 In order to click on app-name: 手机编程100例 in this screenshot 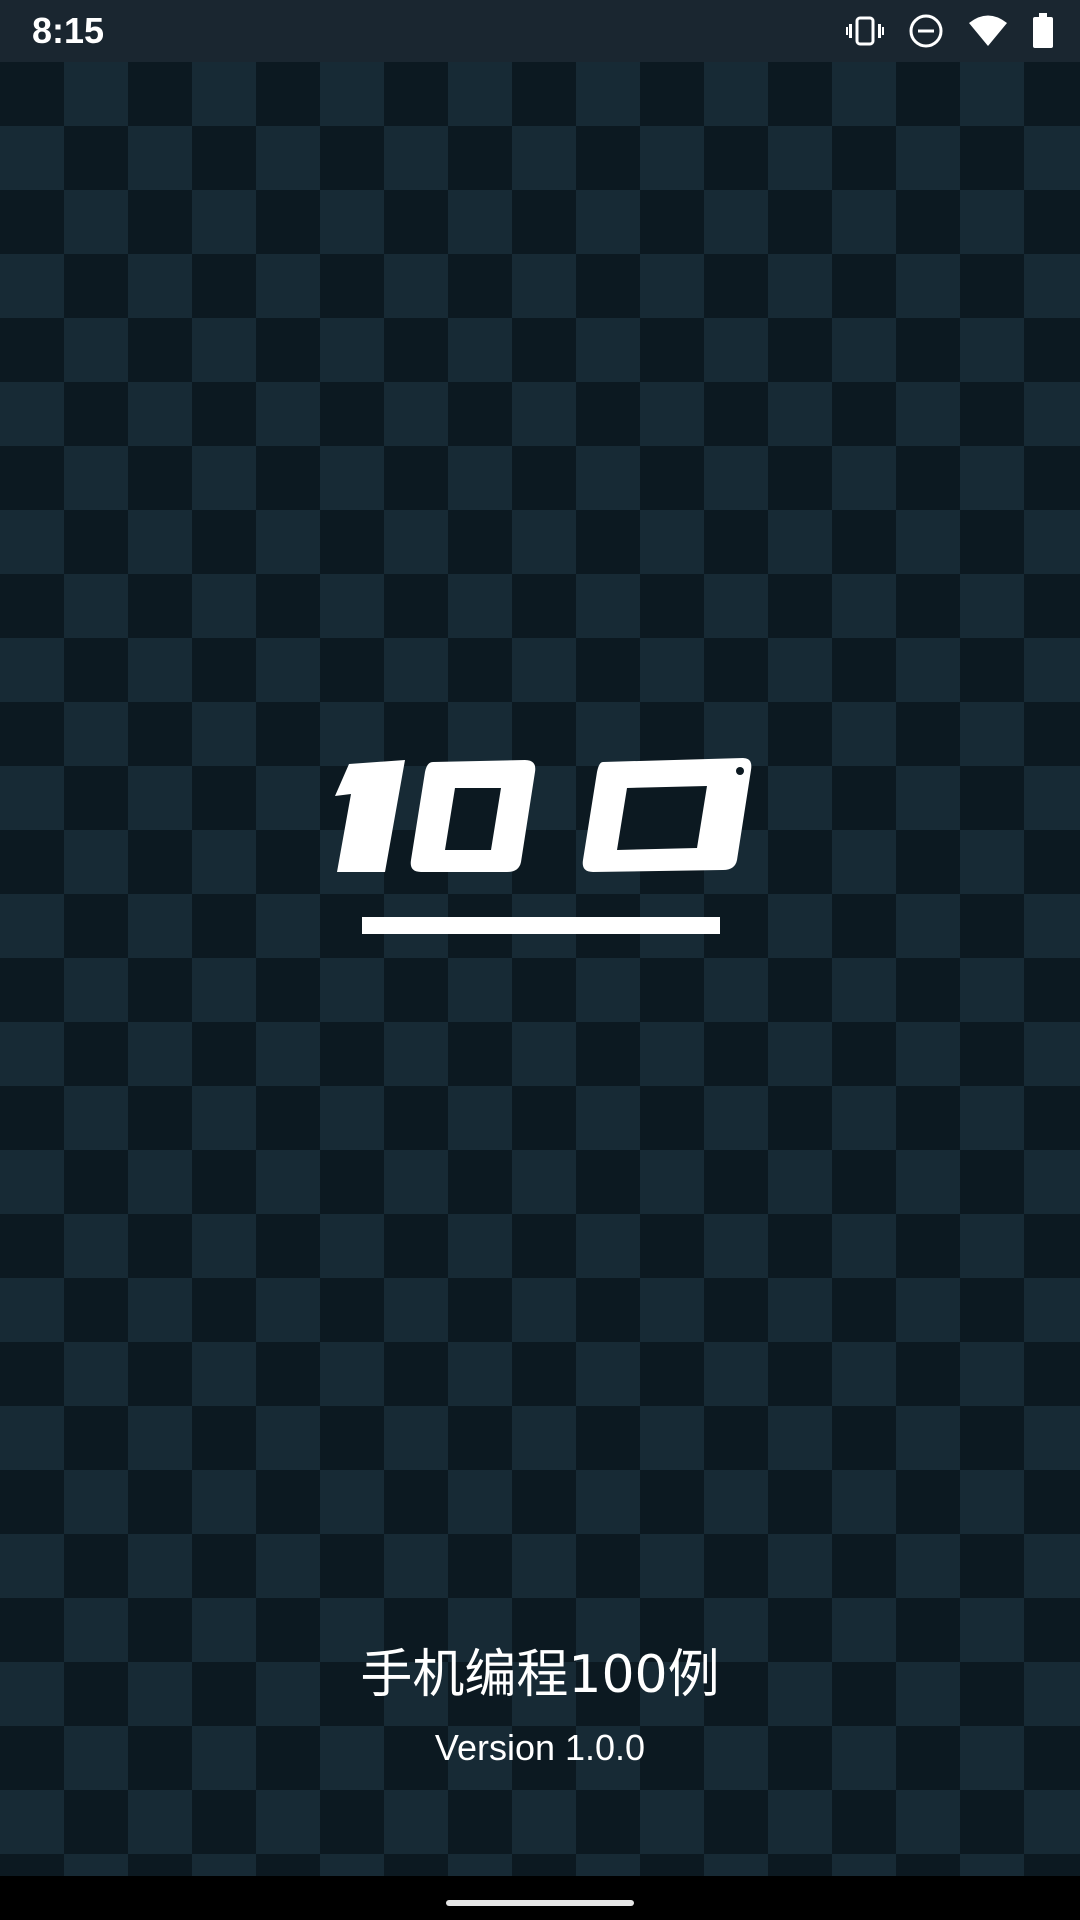, I will do `click(540, 1675)`.